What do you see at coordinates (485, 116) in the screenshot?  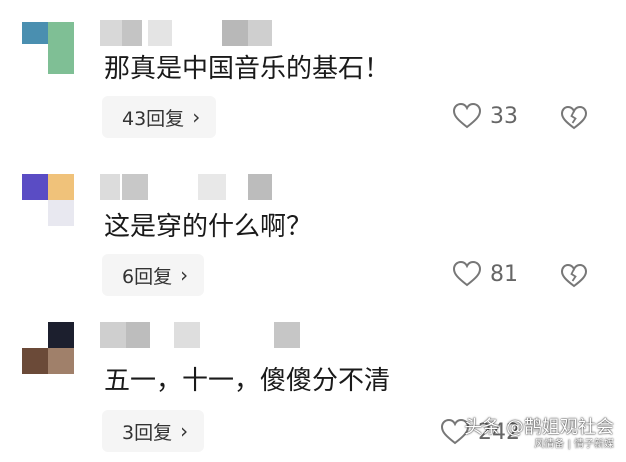 I see `like-button: 33` at bounding box center [485, 116].